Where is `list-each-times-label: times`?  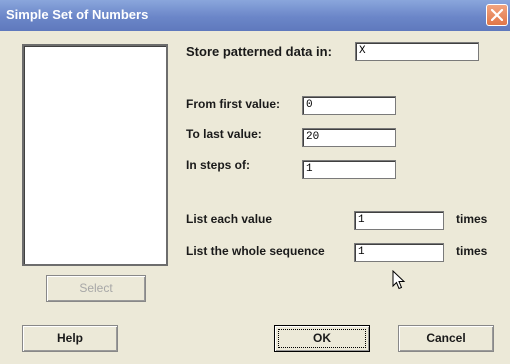
list-each-times-label: times is located at coordinates (472, 219).